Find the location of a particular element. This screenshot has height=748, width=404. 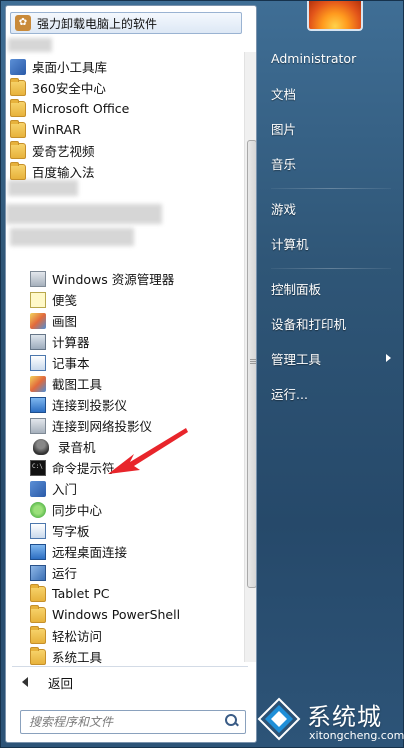

notepad-icon is located at coordinates (38, 362).